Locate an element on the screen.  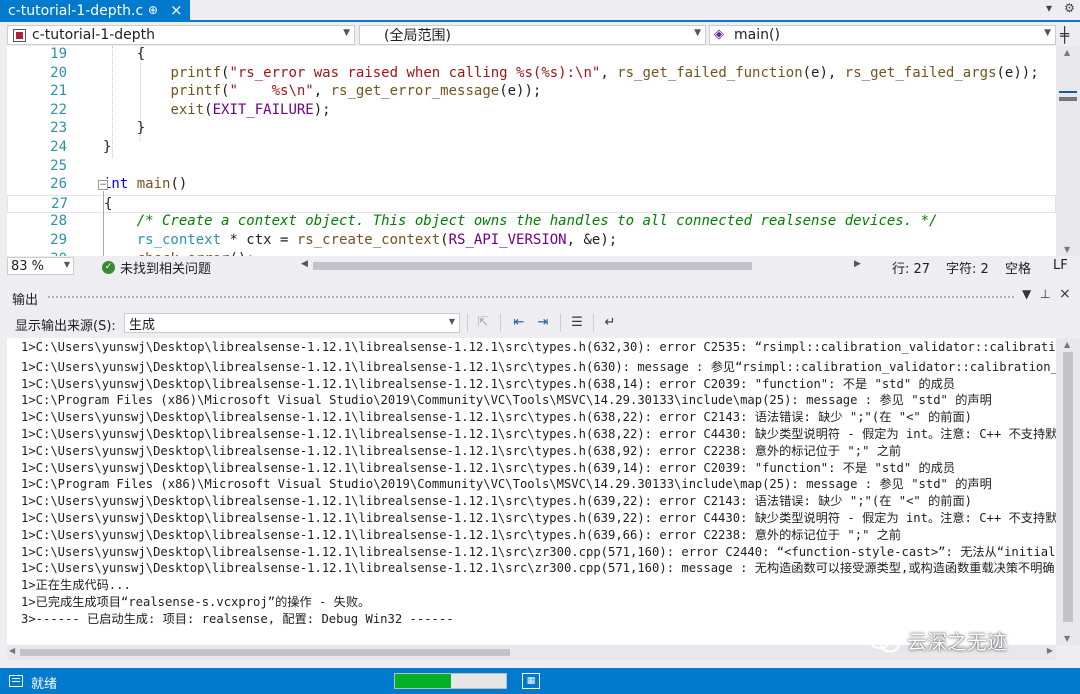
build-icon: ▦ is located at coordinates (531, 681).